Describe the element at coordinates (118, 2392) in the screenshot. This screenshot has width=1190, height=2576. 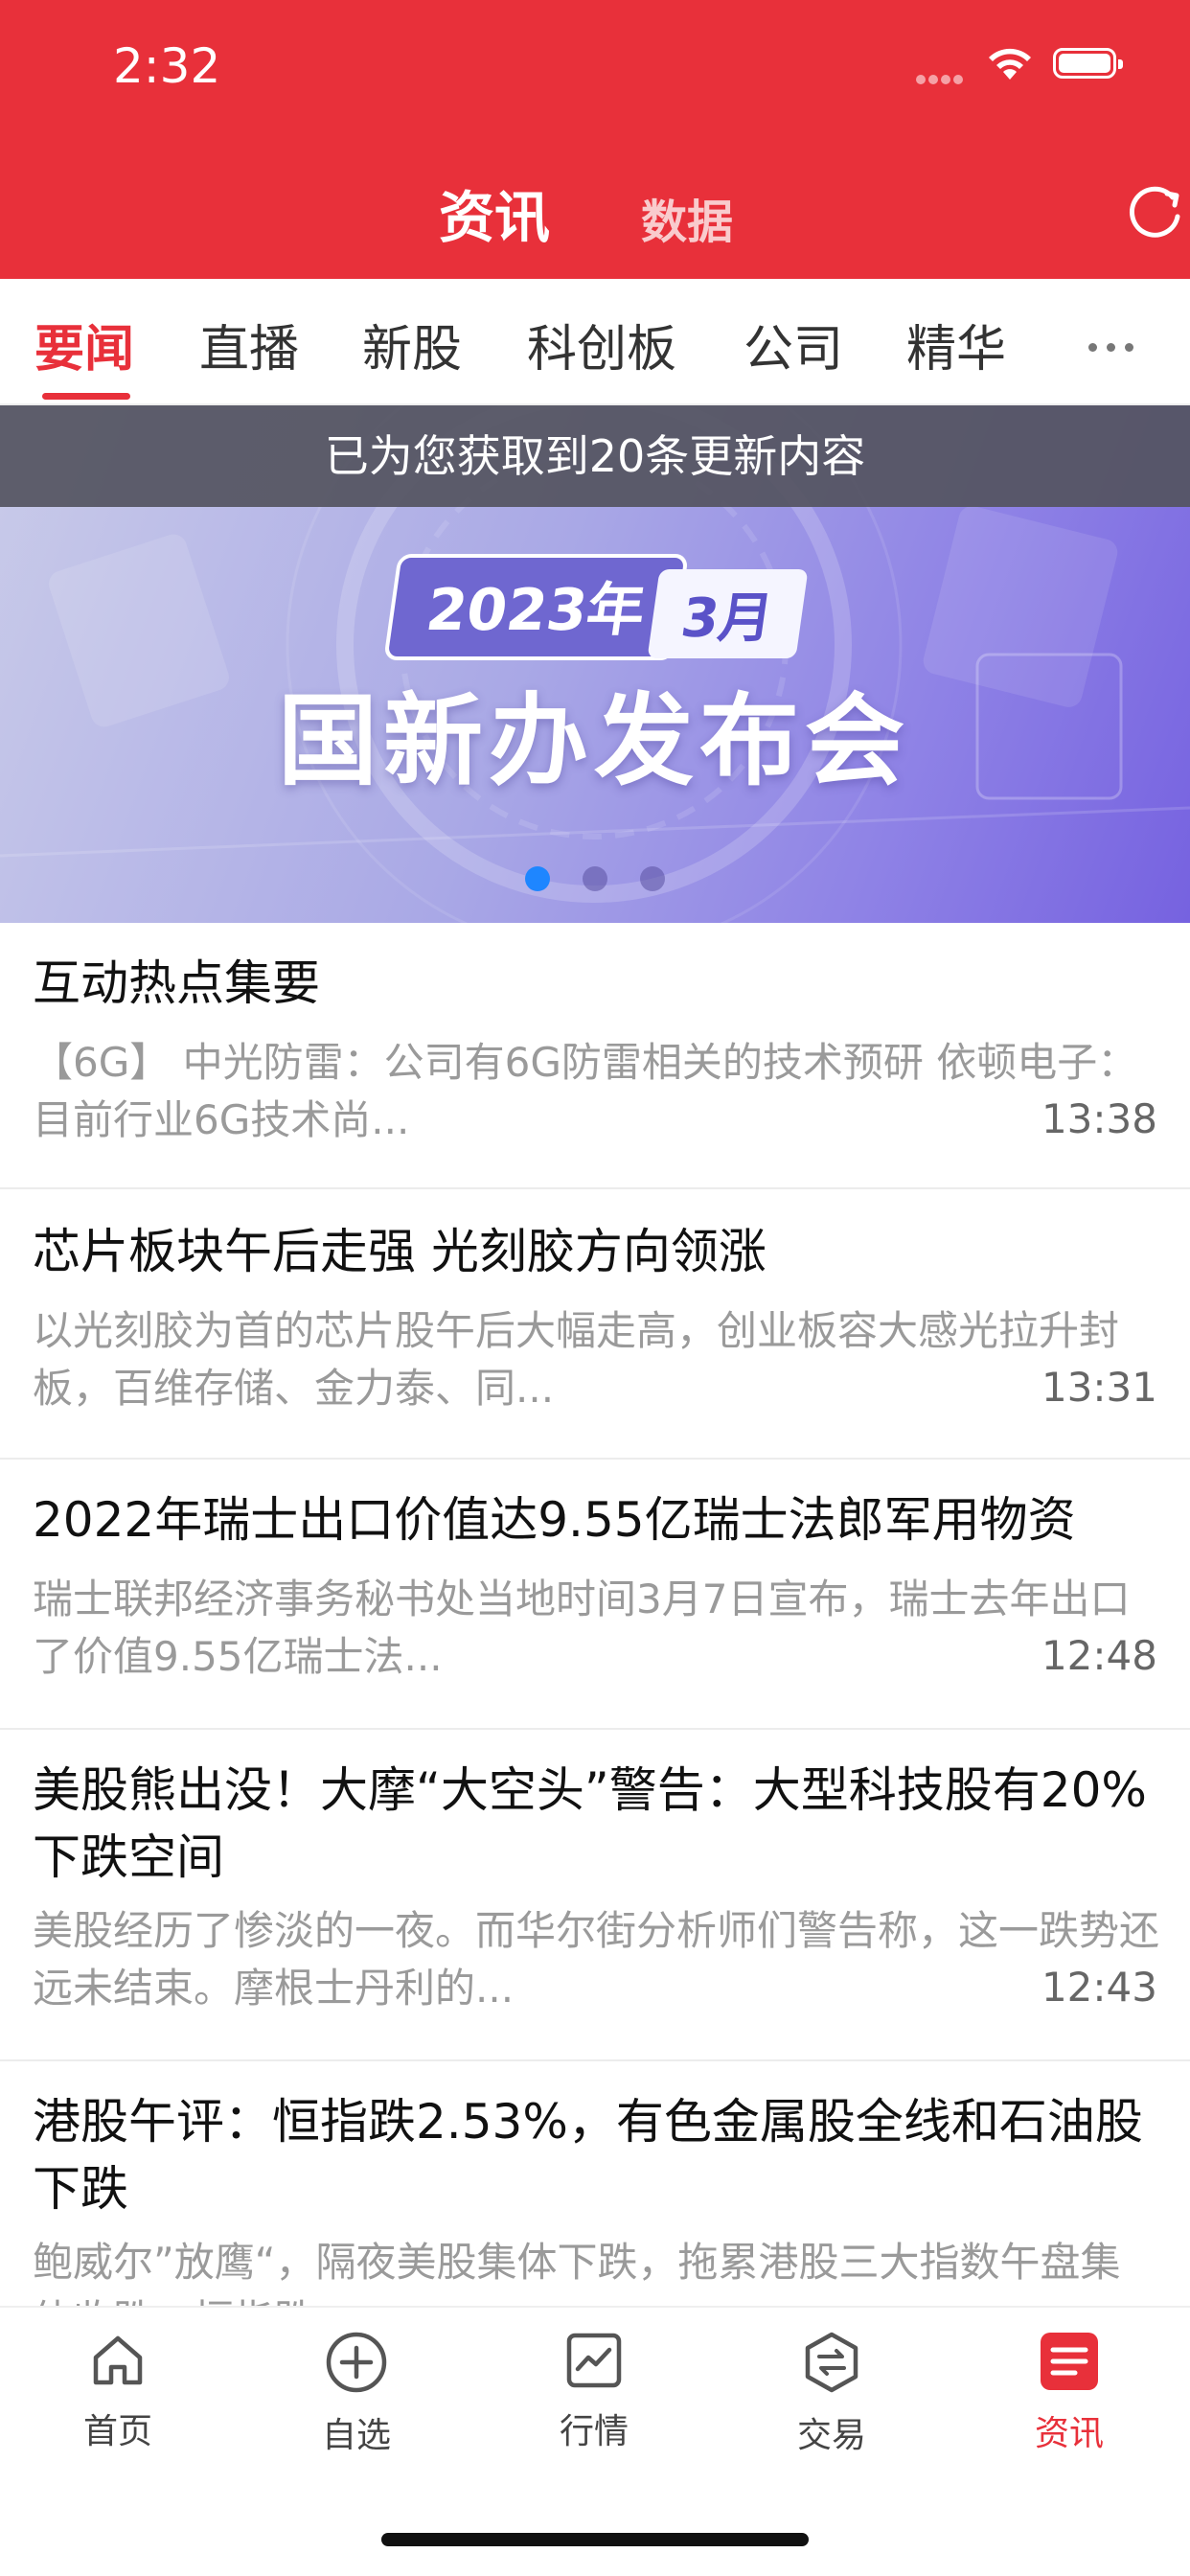
I see `bottom-tab-home: 首页` at that location.